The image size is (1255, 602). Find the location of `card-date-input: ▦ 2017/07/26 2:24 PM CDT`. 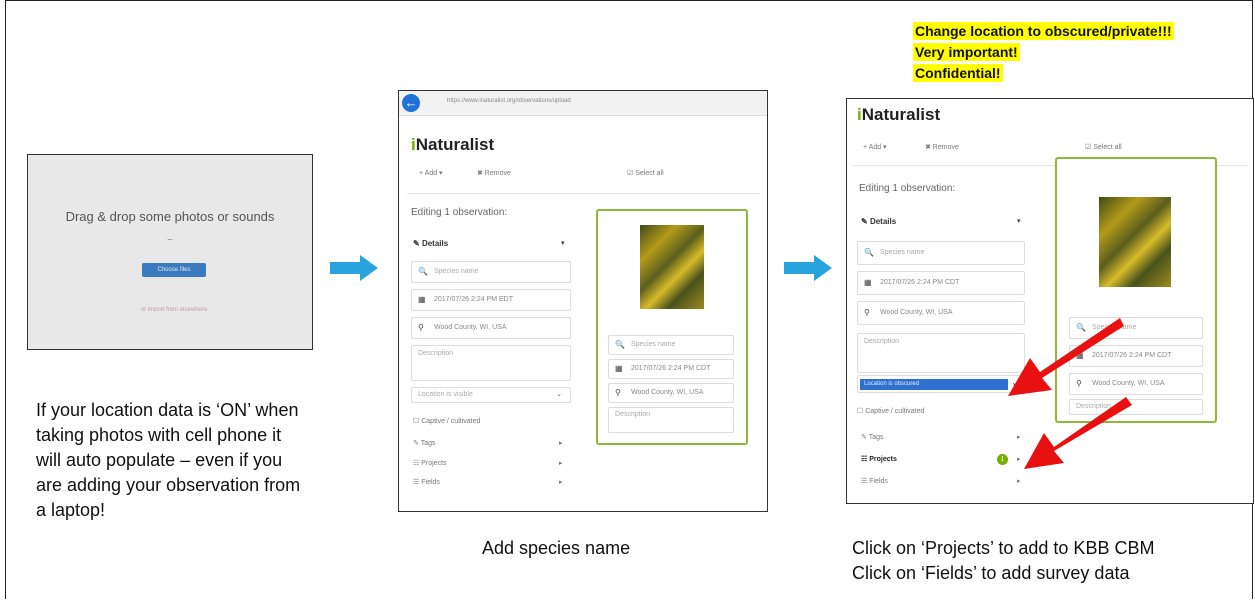

card-date-input: ▦ 2017/07/26 2:24 PM CDT is located at coordinates (671, 369).